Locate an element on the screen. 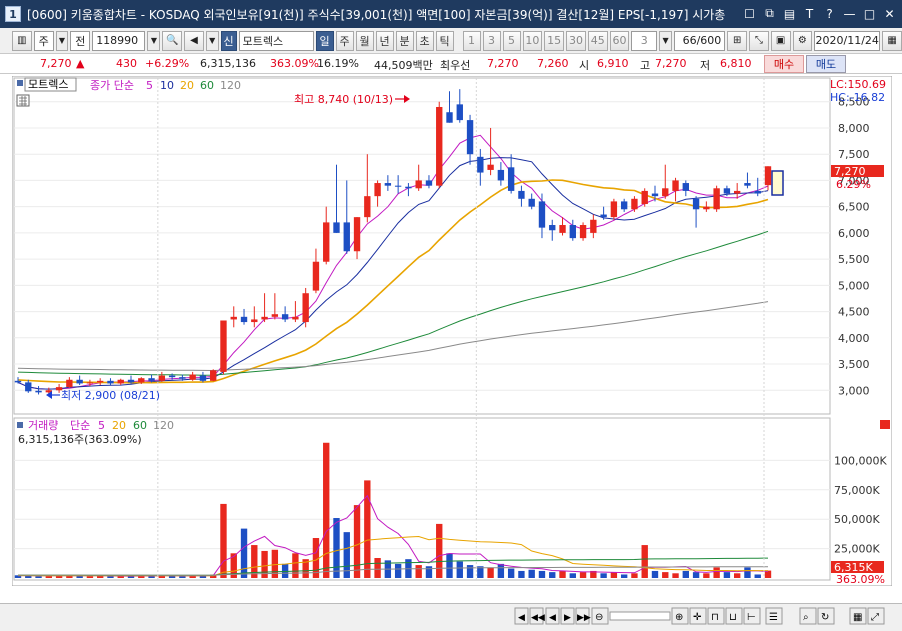 This screenshot has width=902, height=631. window-link-icon: ⧉ is located at coordinates (769, 13).